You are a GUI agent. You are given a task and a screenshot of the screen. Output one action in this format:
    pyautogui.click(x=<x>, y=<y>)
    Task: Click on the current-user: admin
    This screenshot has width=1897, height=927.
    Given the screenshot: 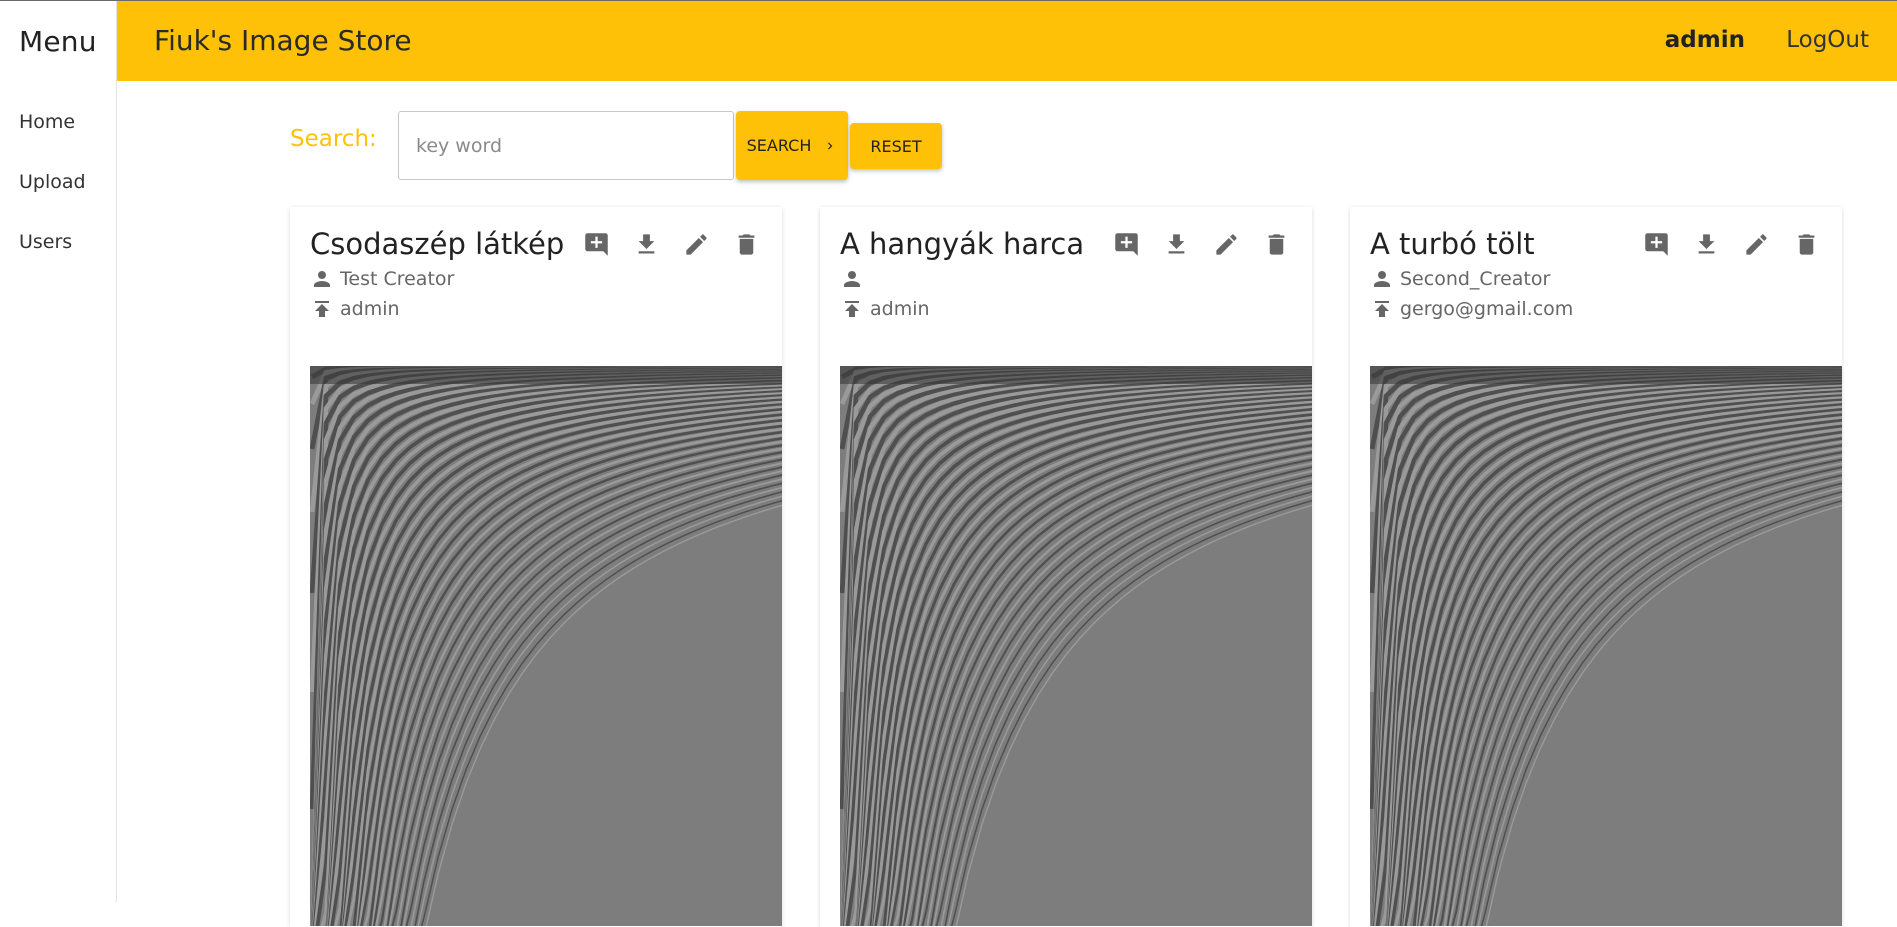 What is the action you would take?
    pyautogui.click(x=1704, y=40)
    